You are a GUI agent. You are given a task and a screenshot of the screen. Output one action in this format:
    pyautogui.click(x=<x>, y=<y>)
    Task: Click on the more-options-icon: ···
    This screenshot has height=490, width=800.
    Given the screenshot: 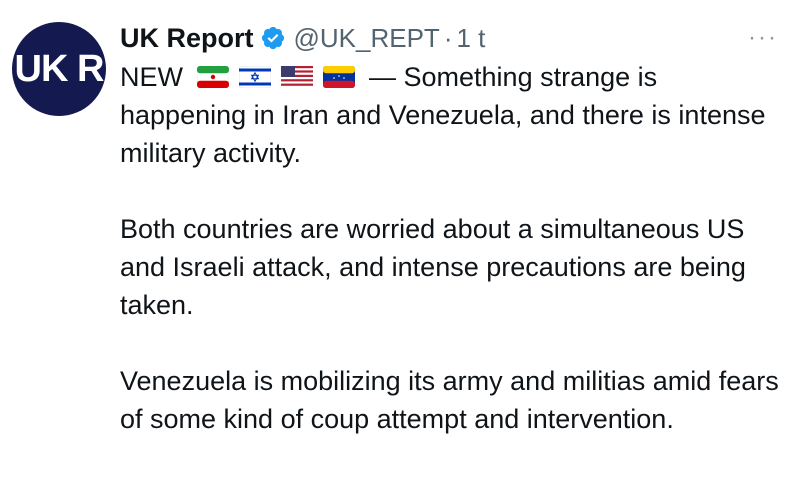 What is the action you would take?
    pyautogui.click(x=763, y=38)
    